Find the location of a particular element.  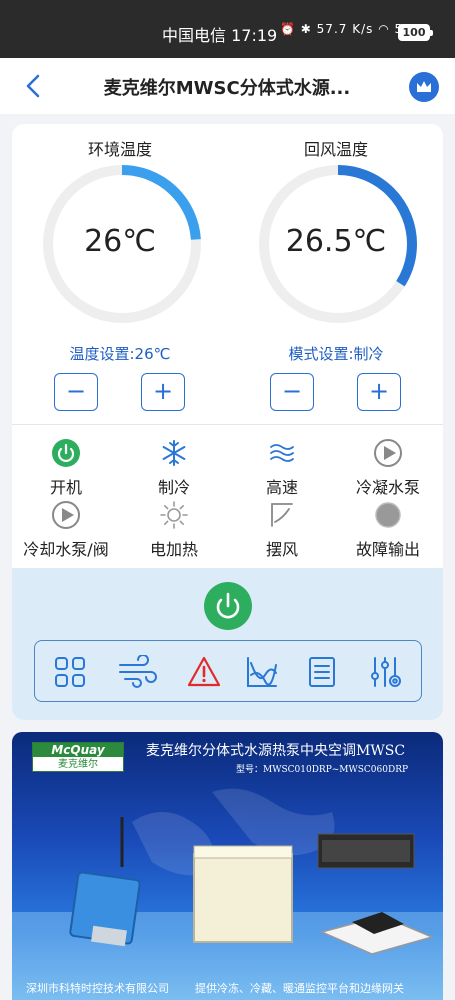

gauge-label-return-air: 回风温度 is located at coordinates (335, 149).